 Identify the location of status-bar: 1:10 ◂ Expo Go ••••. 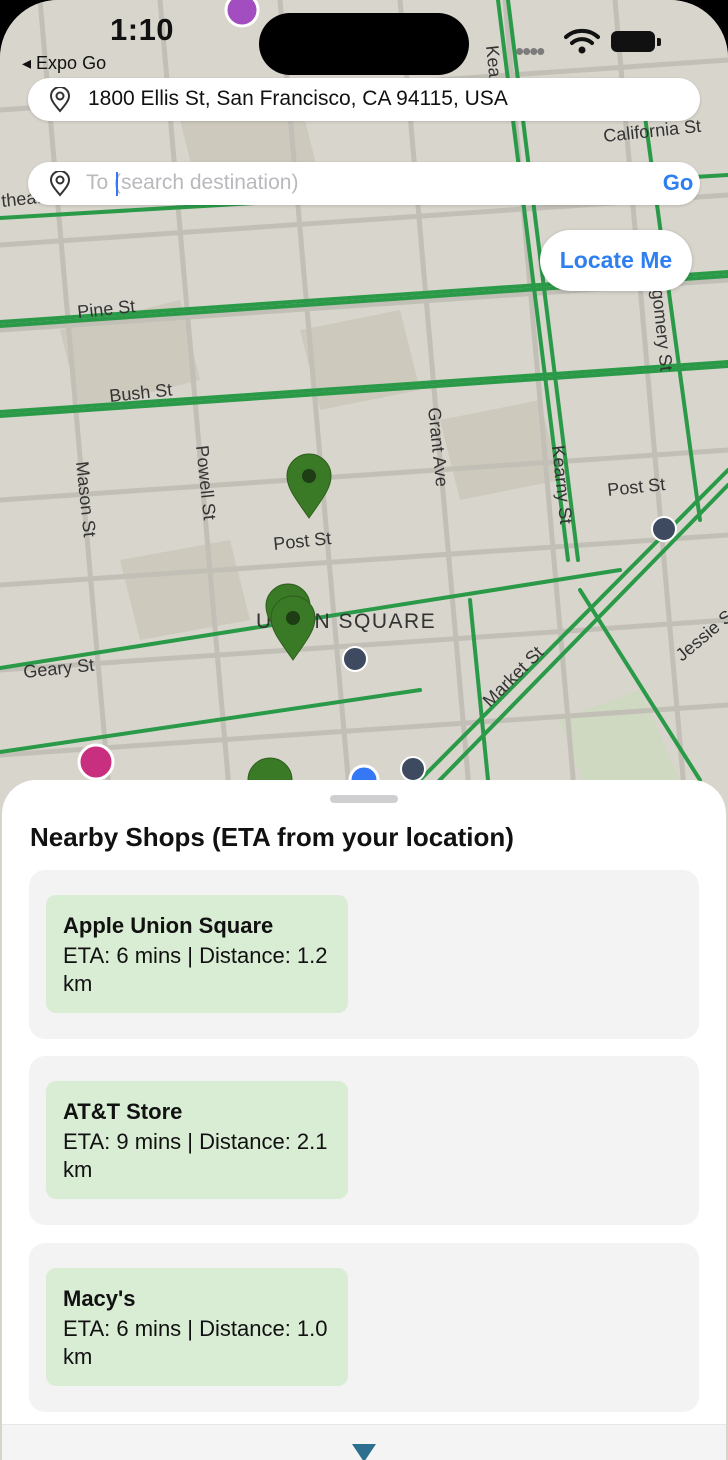
(364, 39).